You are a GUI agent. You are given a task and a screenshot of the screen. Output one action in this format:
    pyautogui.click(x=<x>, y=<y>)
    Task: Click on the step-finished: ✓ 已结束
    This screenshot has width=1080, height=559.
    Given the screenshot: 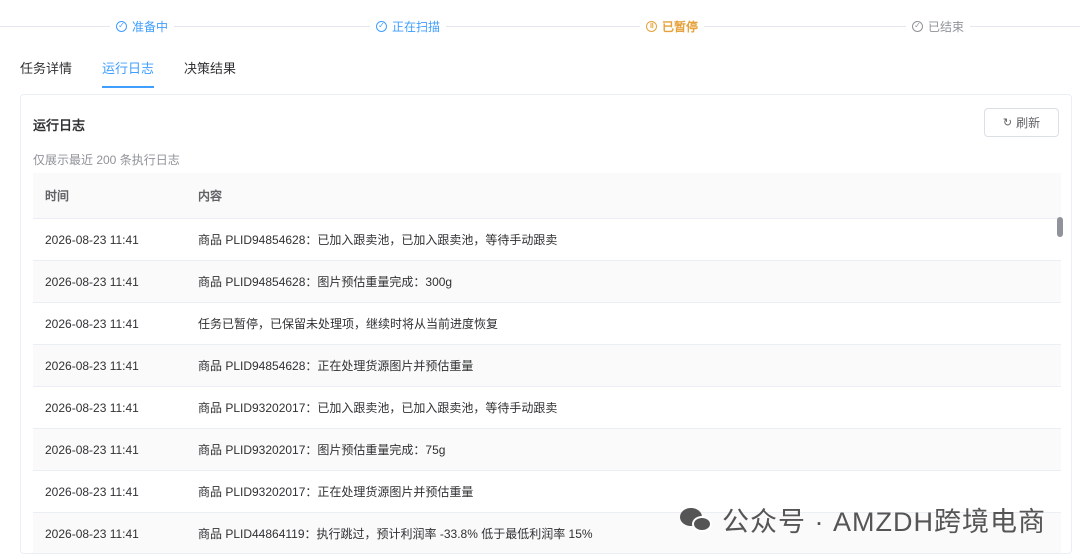 What is the action you would take?
    pyautogui.click(x=938, y=26)
    